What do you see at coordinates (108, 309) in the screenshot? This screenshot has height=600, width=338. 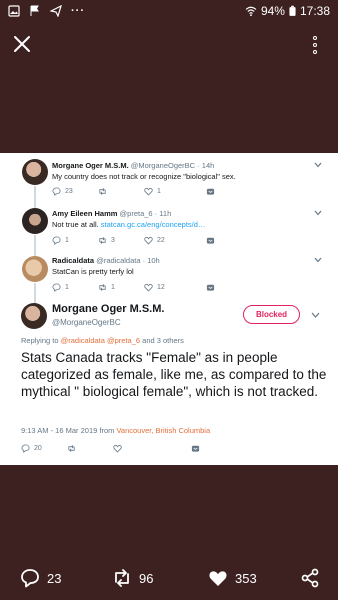 I see `main-tweet-author-name: Morgane Oger M.S.M.` at bounding box center [108, 309].